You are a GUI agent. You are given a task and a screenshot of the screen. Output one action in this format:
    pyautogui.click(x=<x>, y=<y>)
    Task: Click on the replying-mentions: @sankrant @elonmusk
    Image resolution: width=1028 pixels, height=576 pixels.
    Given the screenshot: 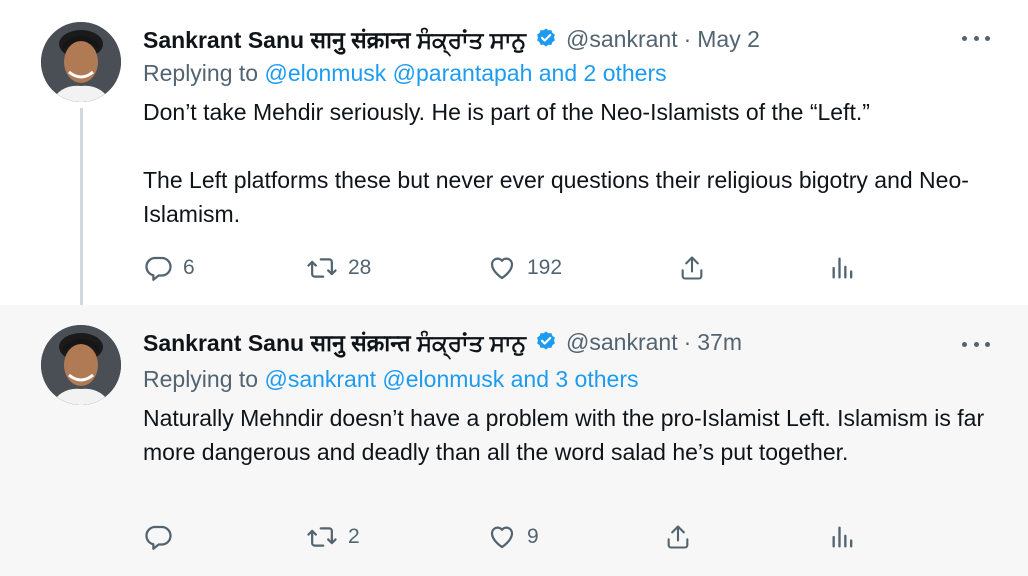 What is the action you would take?
    pyautogui.click(x=384, y=379)
    